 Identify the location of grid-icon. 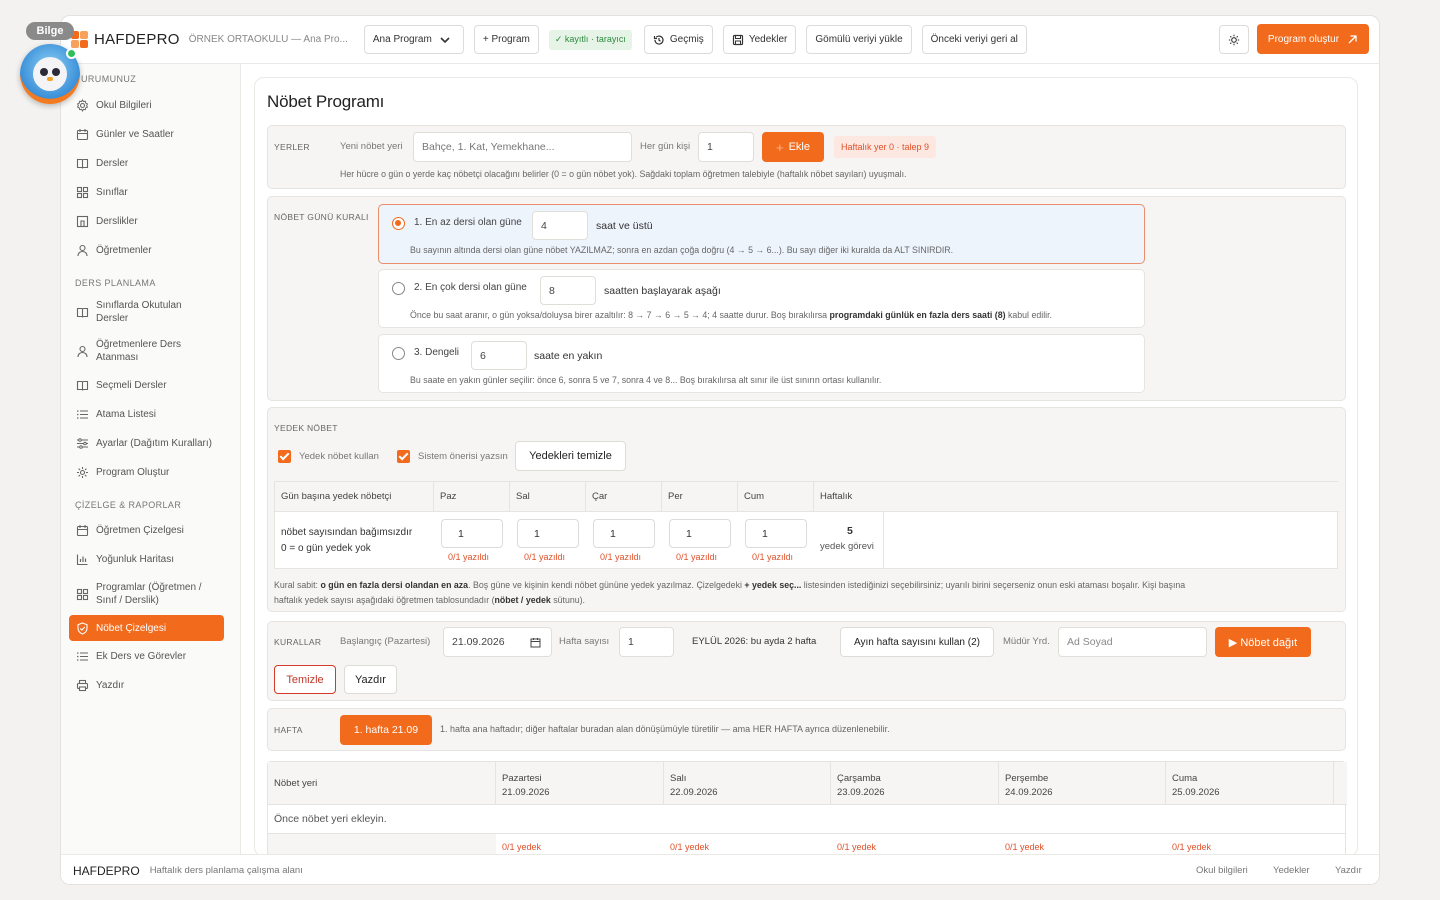
(82, 594).